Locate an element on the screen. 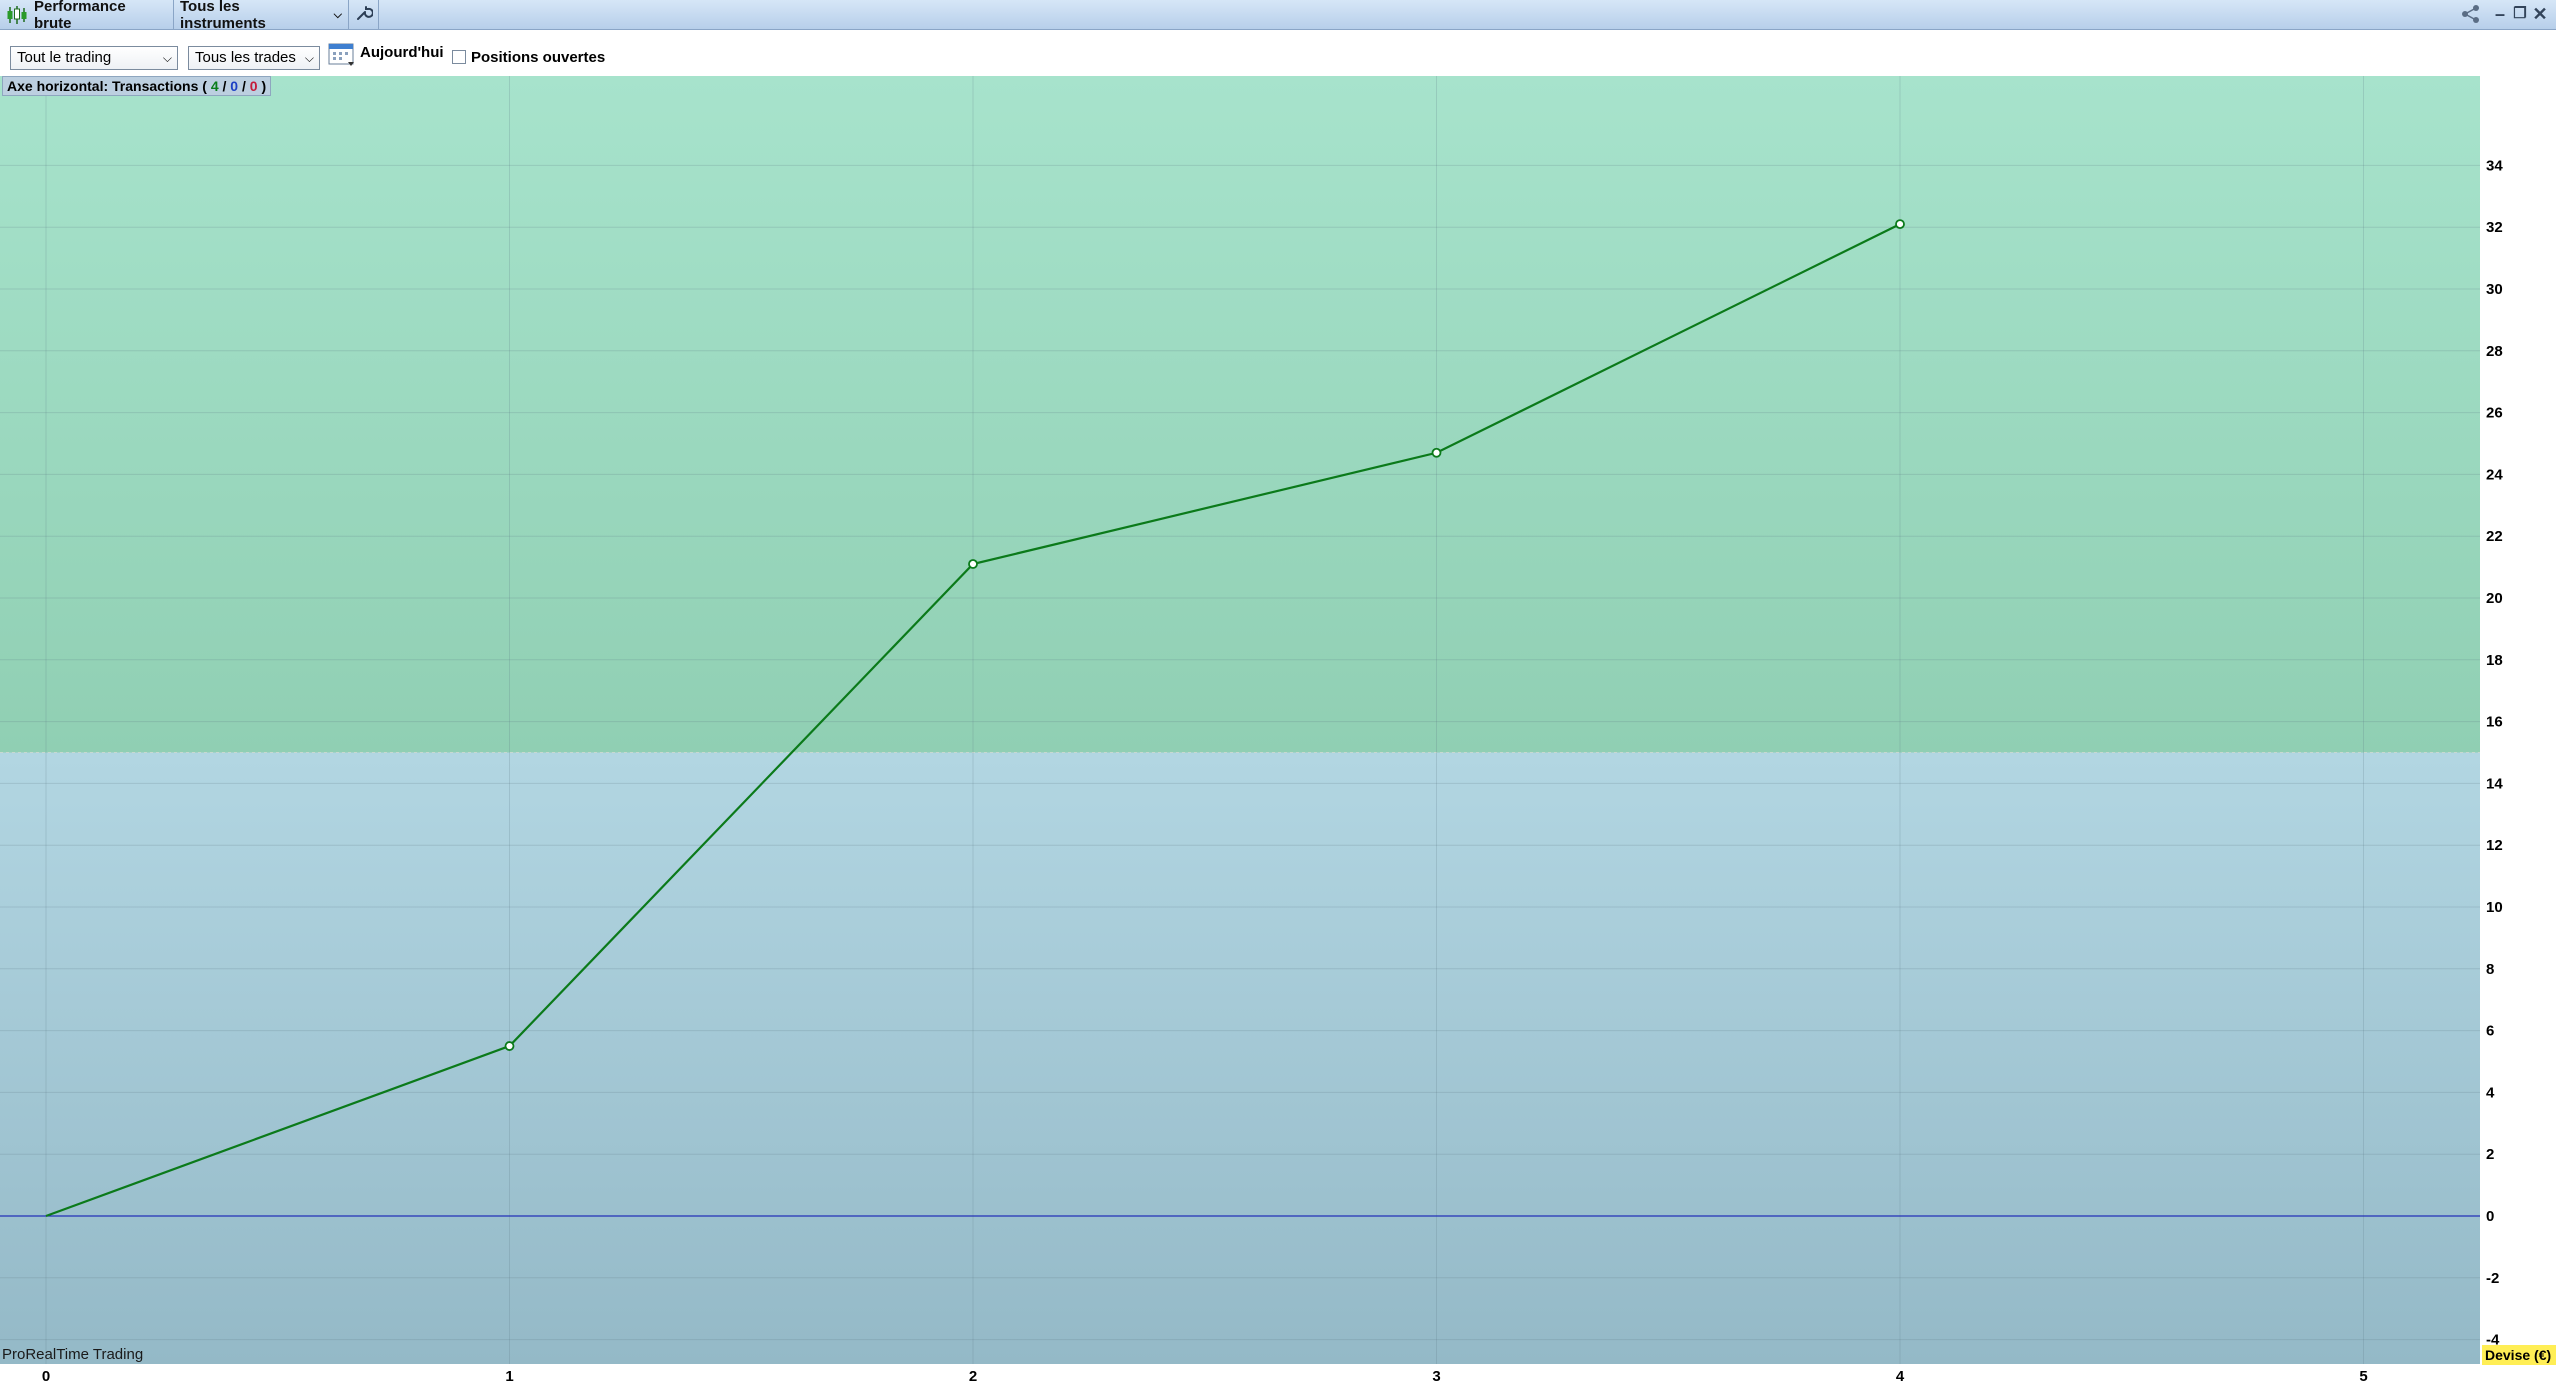  date-label: Aujourd'hui is located at coordinates (402, 52).